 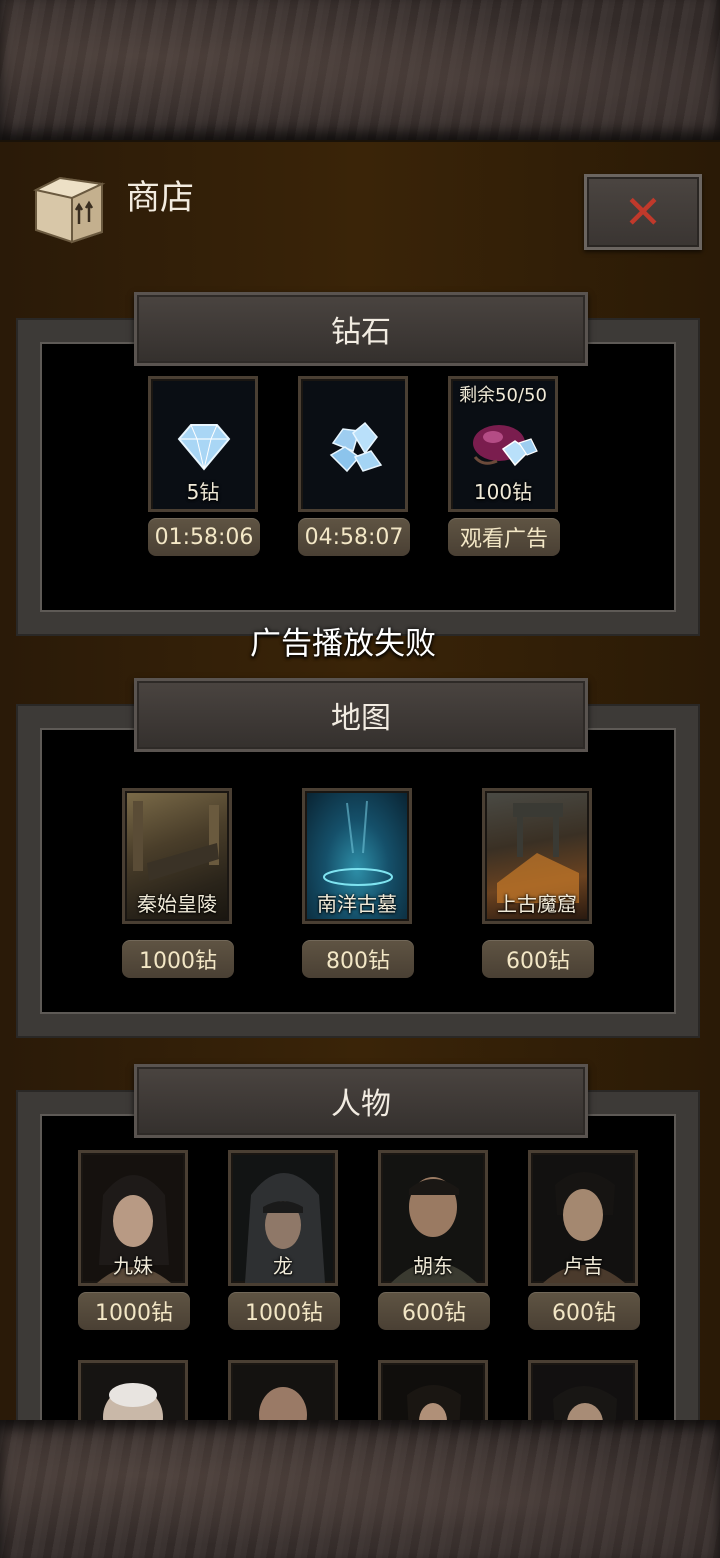 I want to click on diamond-item-1-caption: 5钻, so click(x=203, y=492).